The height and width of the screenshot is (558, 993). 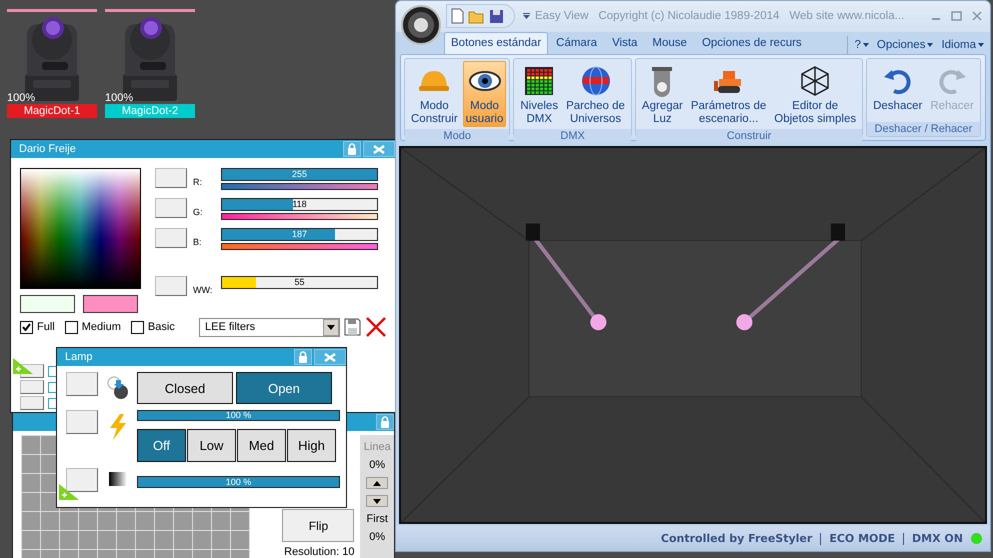 What do you see at coordinates (736, 539) in the screenshot?
I see `status-text: Controlled by FreeStyler` at bounding box center [736, 539].